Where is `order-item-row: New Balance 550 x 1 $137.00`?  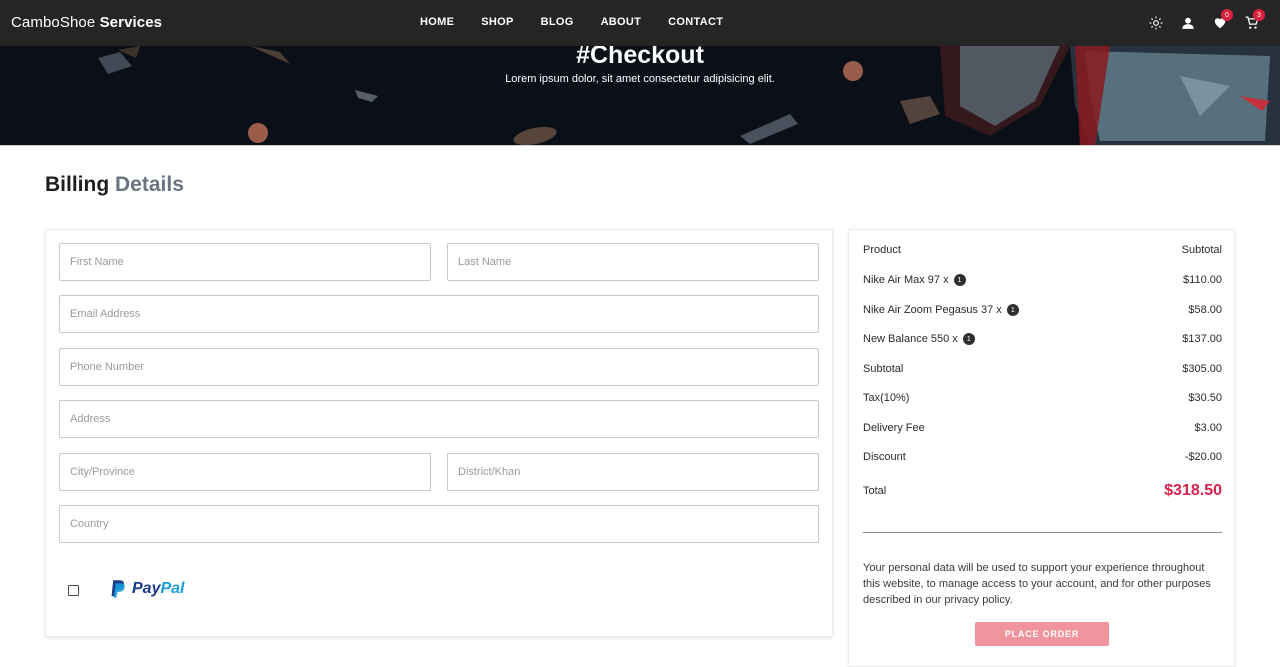 order-item-row: New Balance 550 x 1 $137.00 is located at coordinates (1042, 339).